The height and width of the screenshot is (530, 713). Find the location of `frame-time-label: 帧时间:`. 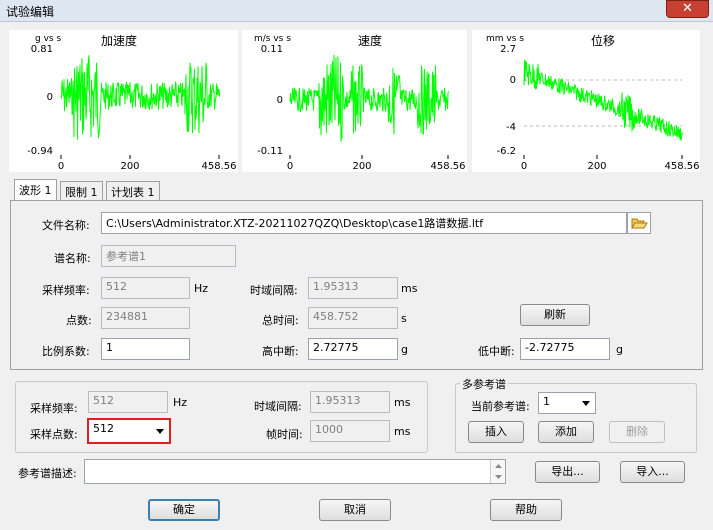

frame-time-label: 帧时间: is located at coordinates (284, 434).